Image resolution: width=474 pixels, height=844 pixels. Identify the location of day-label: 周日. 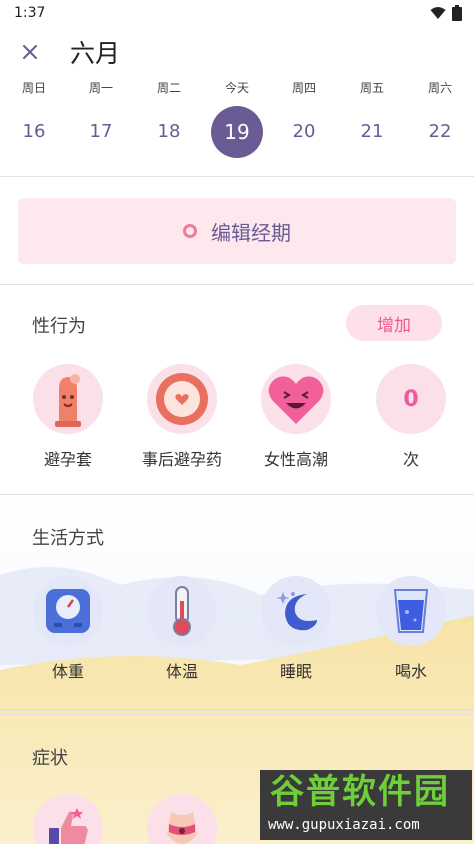
(33, 88).